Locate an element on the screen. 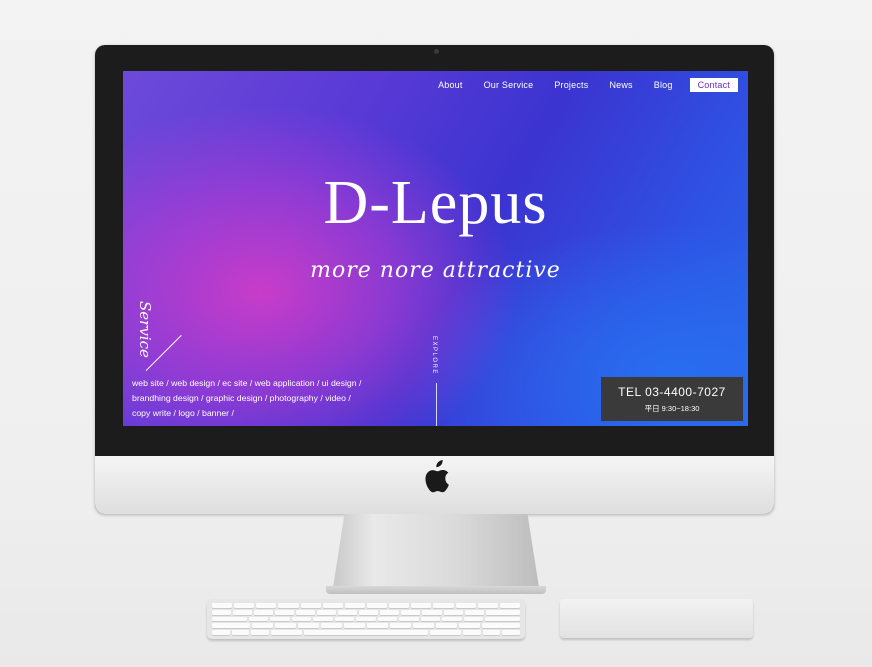 The width and height of the screenshot is (872, 667). service-label: Service is located at coordinates (145, 329).